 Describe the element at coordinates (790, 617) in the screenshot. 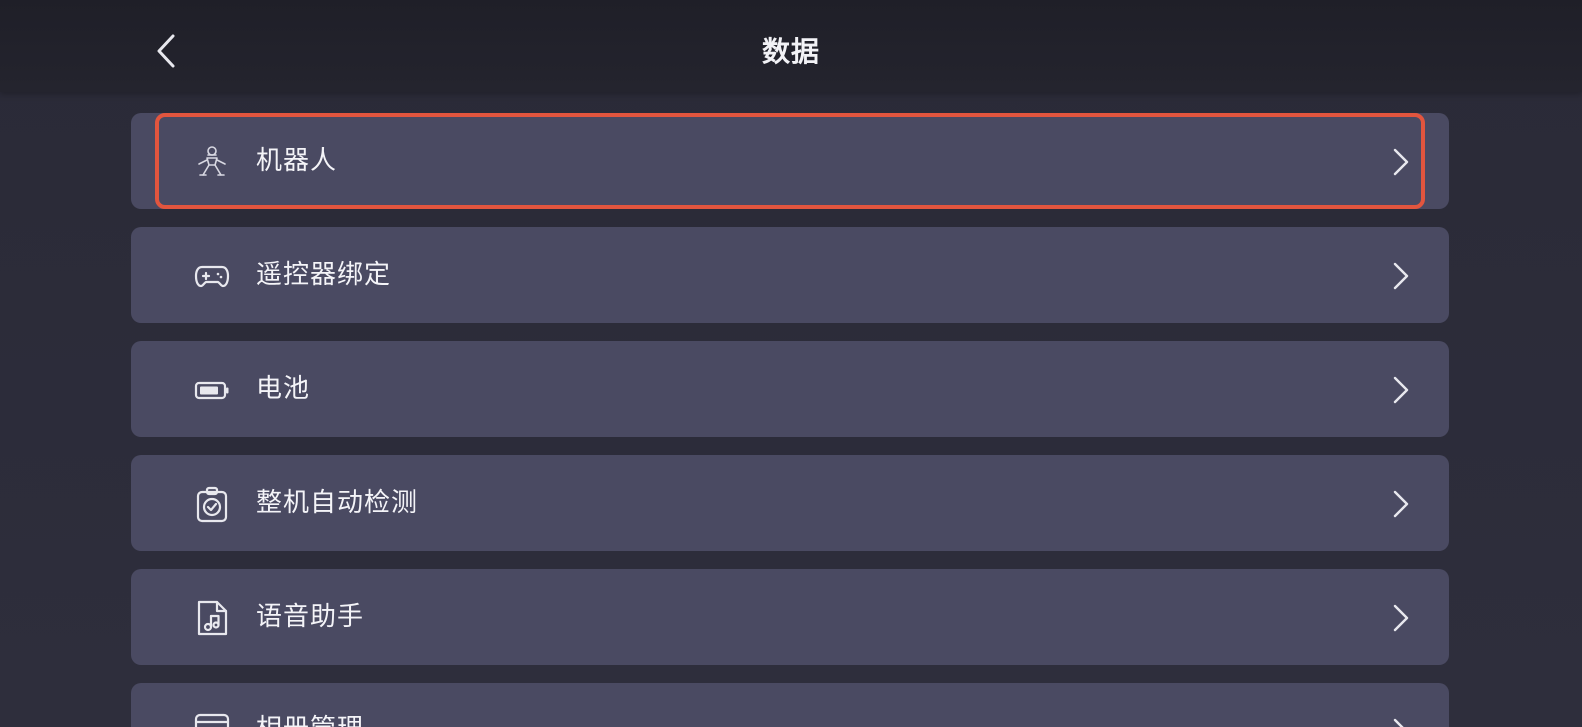

I see `menu-item-voice-assistant: 语音助手` at that location.